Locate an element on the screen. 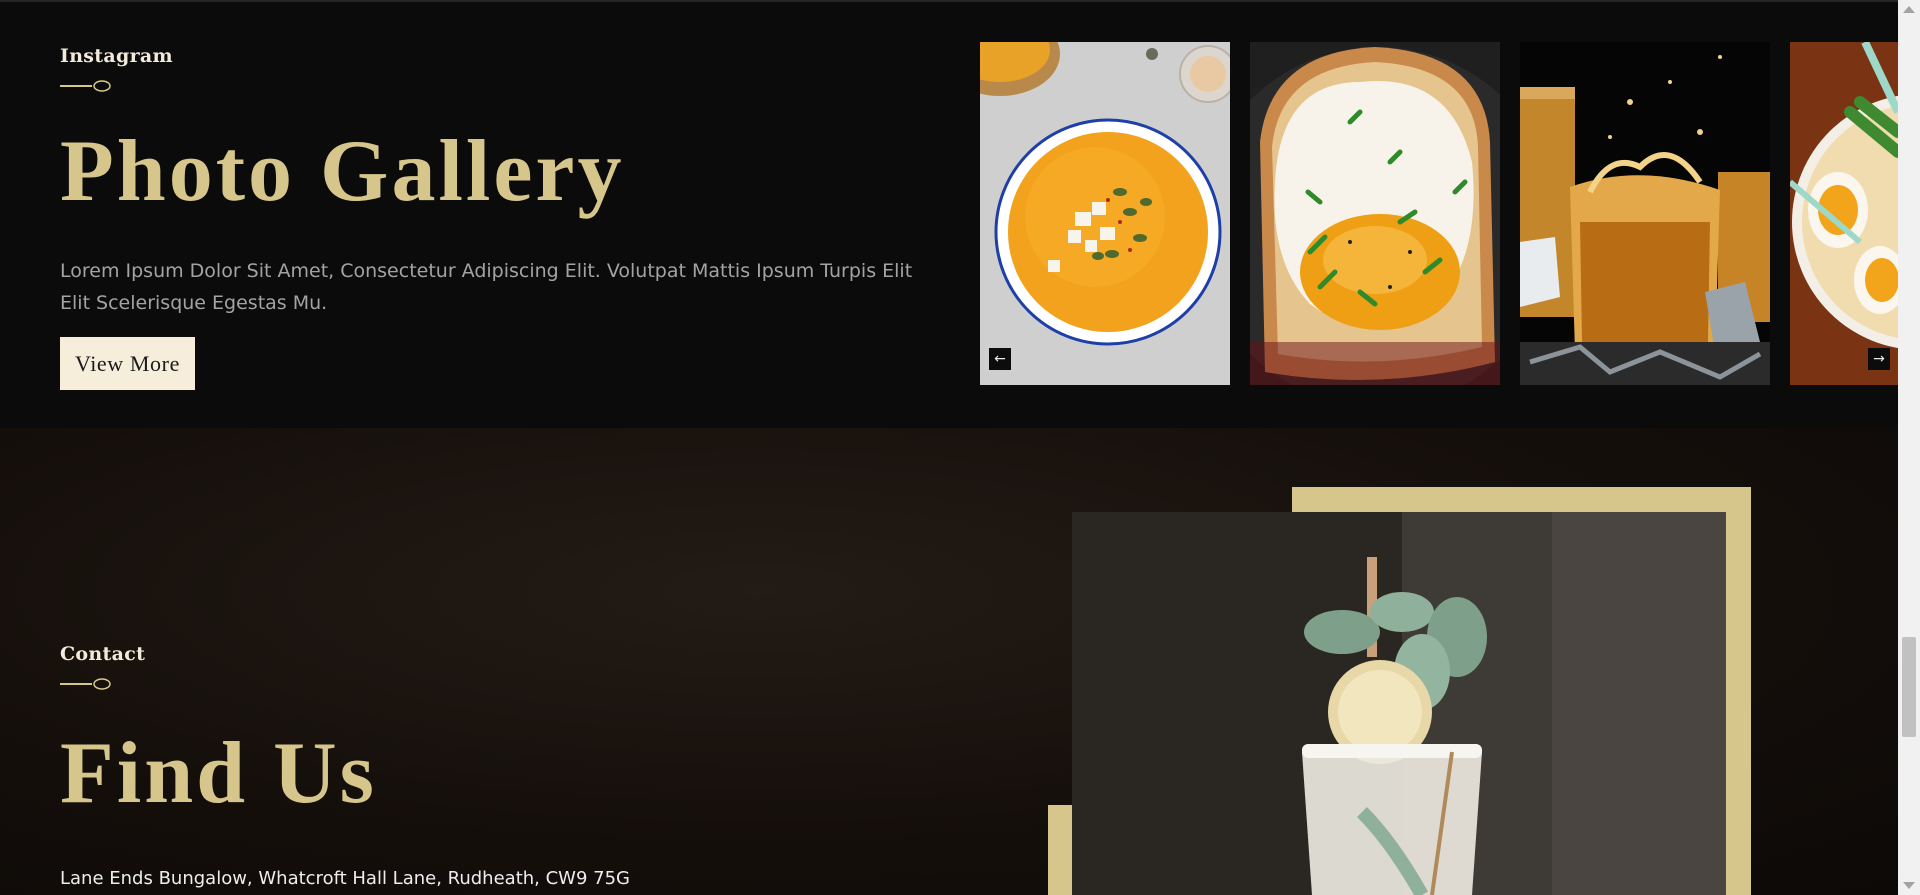 The image size is (1920, 895). page-scrollbar is located at coordinates (1909, 447).